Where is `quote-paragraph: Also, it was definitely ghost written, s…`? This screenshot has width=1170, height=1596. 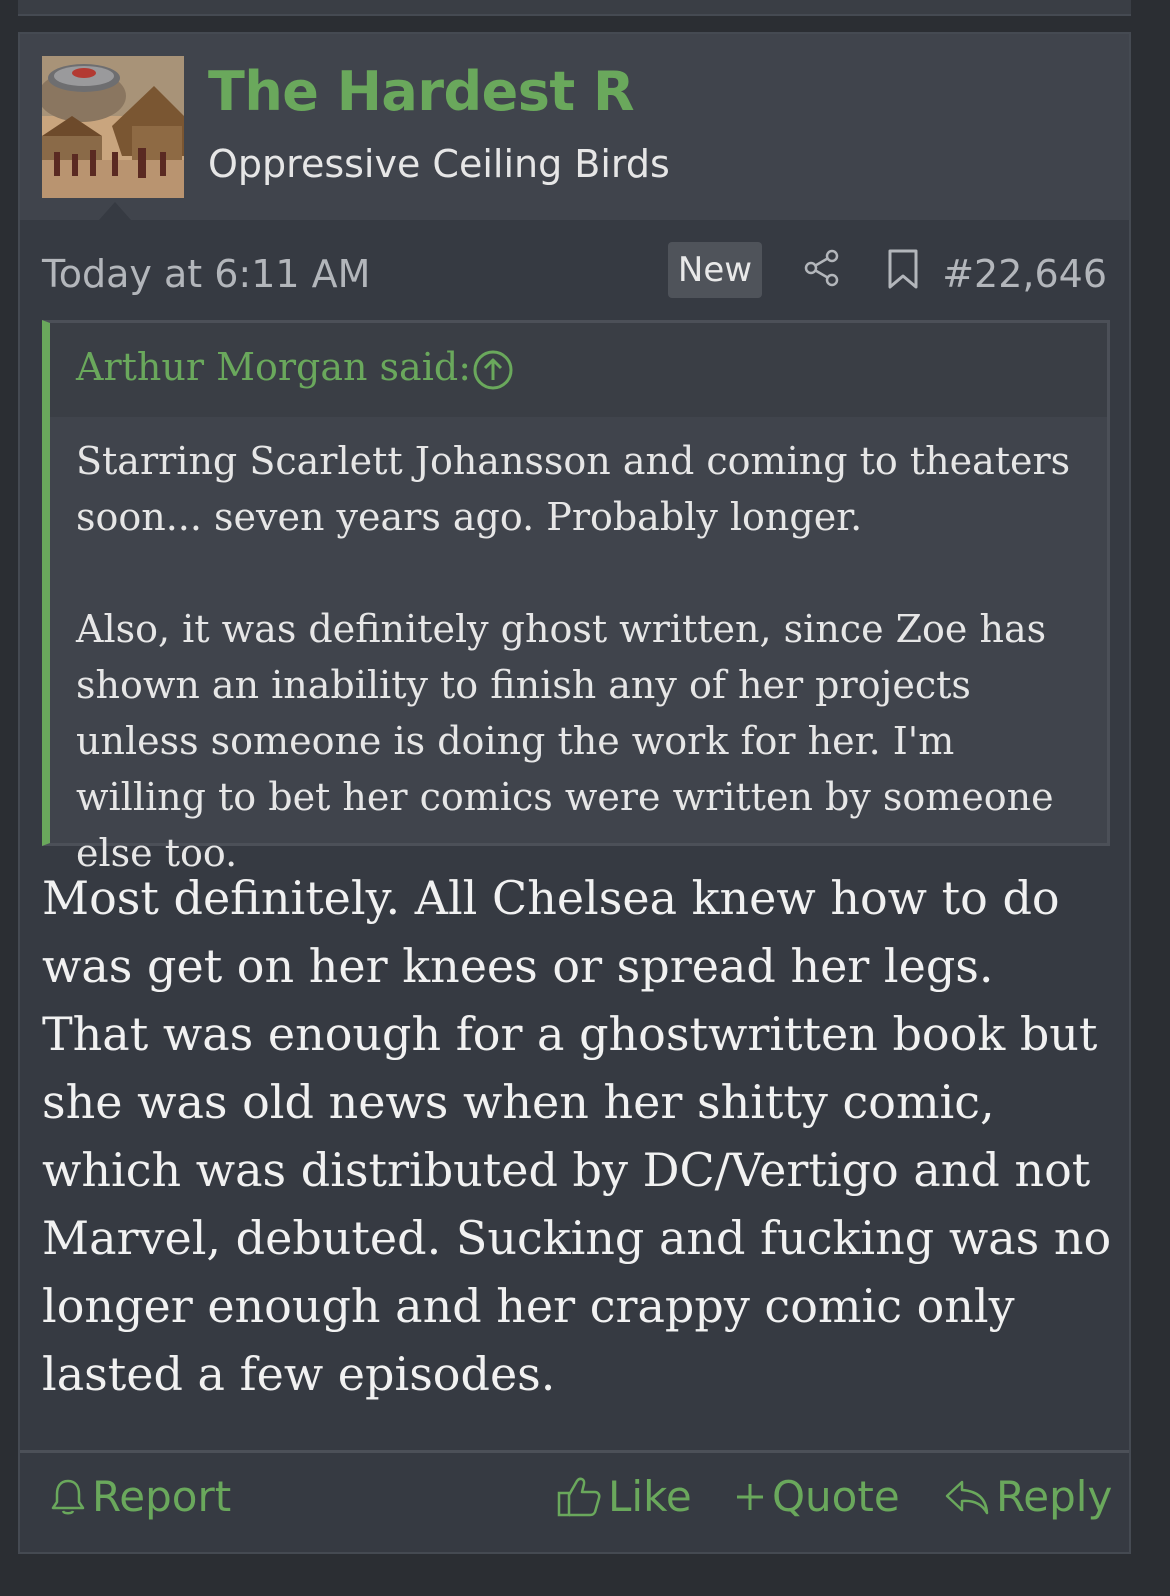
quote-paragraph: Also, it was definitely ghost written, s… is located at coordinates (565, 741).